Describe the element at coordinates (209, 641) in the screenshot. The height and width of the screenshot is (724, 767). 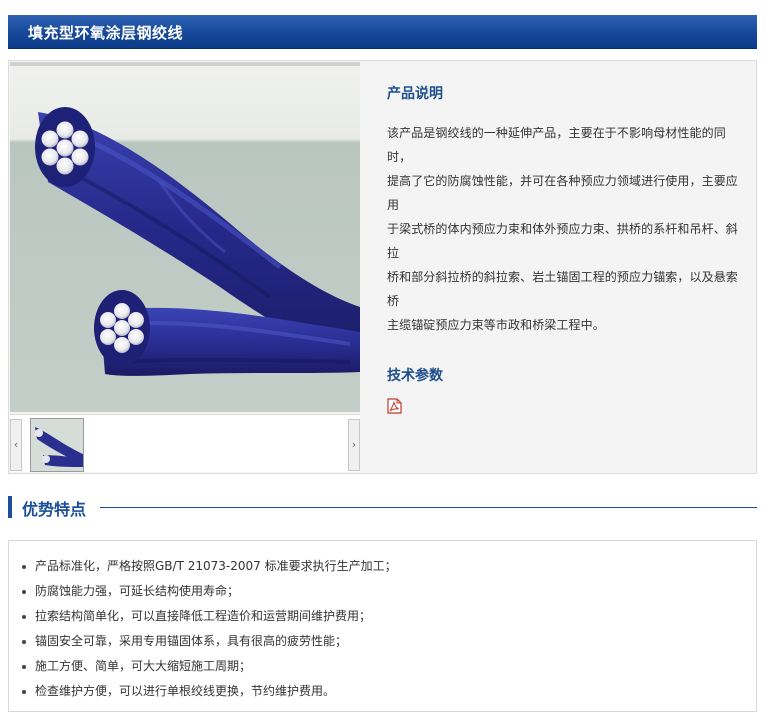
I see `list-item: 锚固安全可靠，采用专用锚固体系，具有很高的疲劳性能；` at that location.